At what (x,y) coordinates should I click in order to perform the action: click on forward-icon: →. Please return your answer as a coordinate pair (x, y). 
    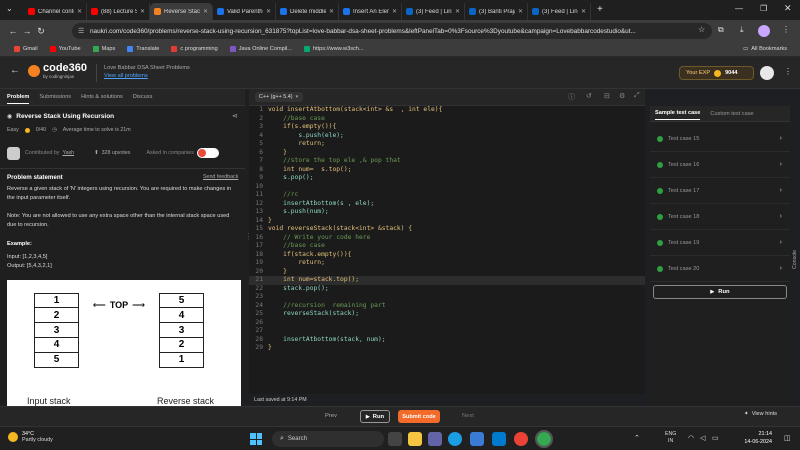
    Looking at the image, I should click on (27, 31).